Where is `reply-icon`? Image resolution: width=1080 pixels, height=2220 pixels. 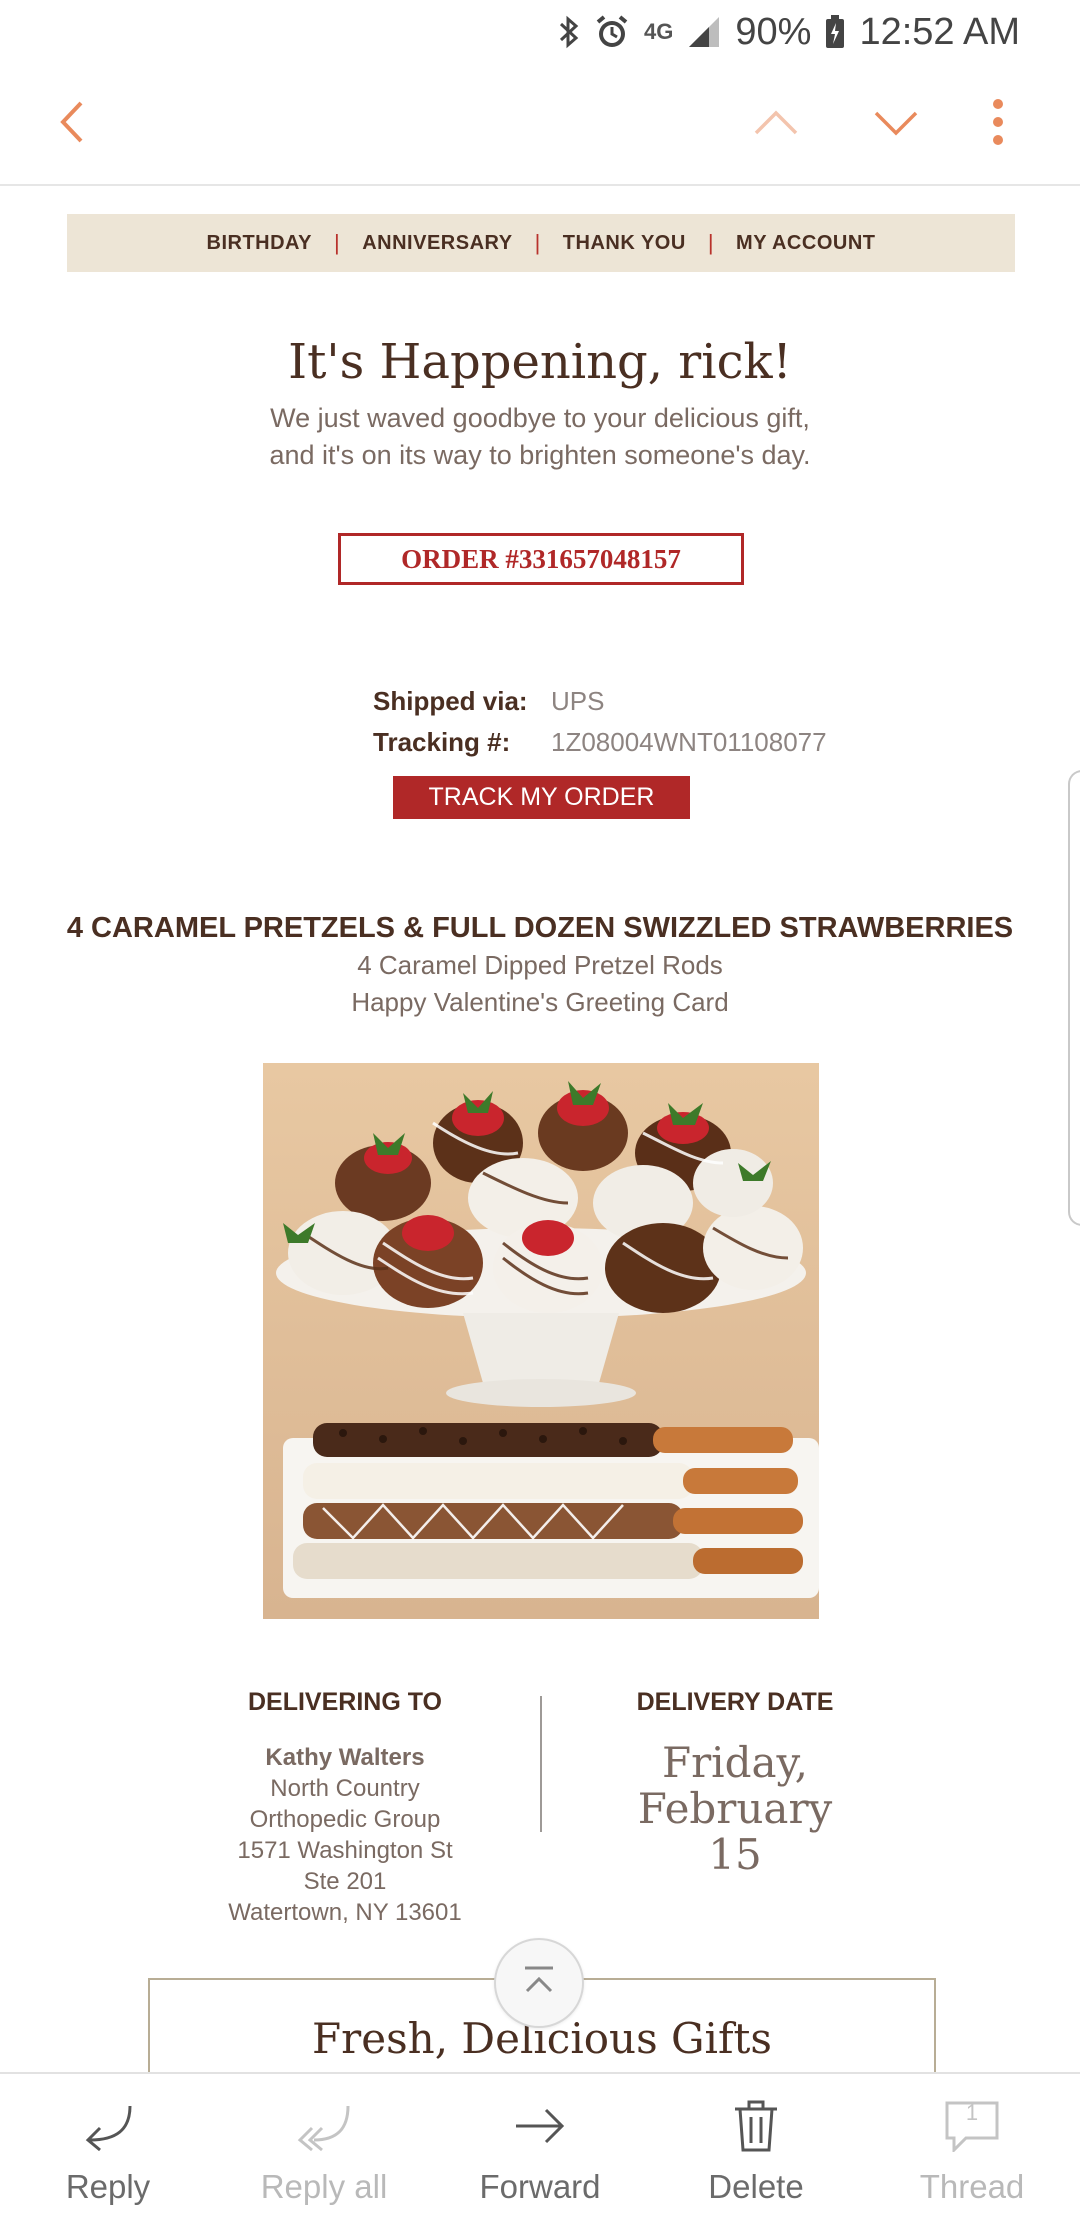
reply-icon is located at coordinates (108, 2126).